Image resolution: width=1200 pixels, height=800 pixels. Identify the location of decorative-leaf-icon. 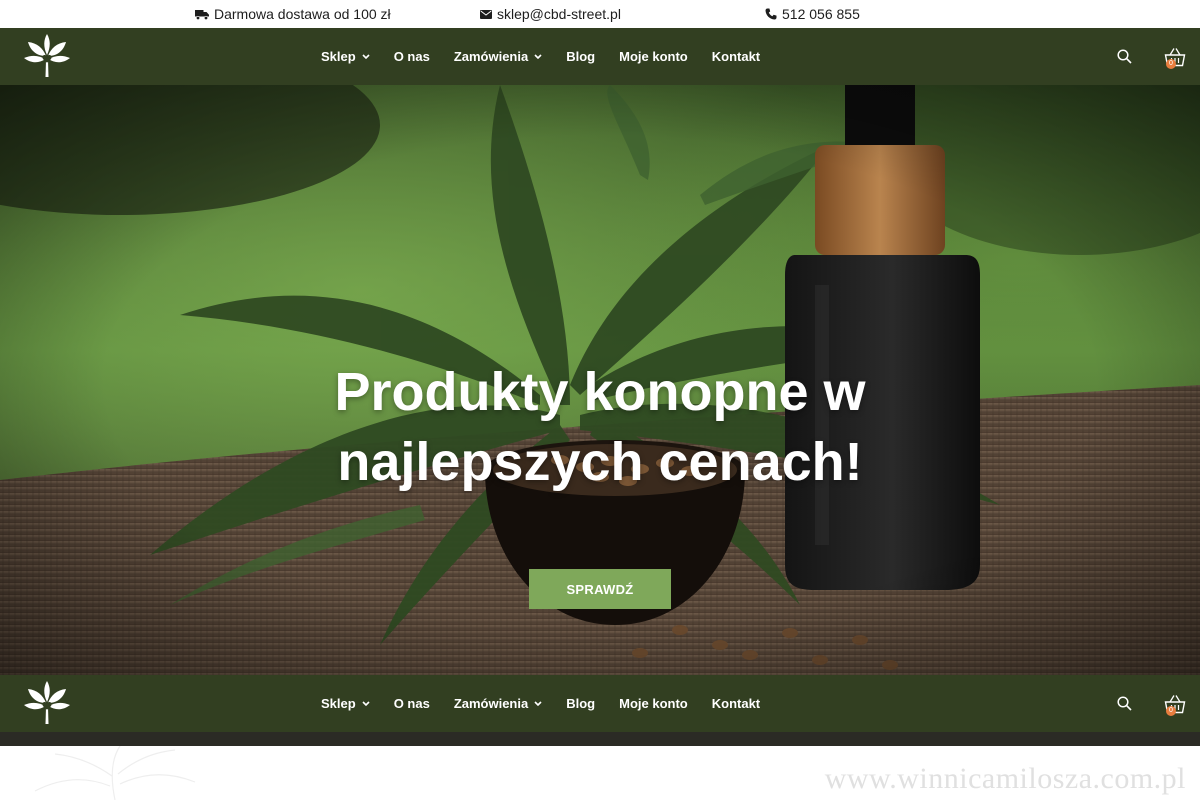
(115, 773).